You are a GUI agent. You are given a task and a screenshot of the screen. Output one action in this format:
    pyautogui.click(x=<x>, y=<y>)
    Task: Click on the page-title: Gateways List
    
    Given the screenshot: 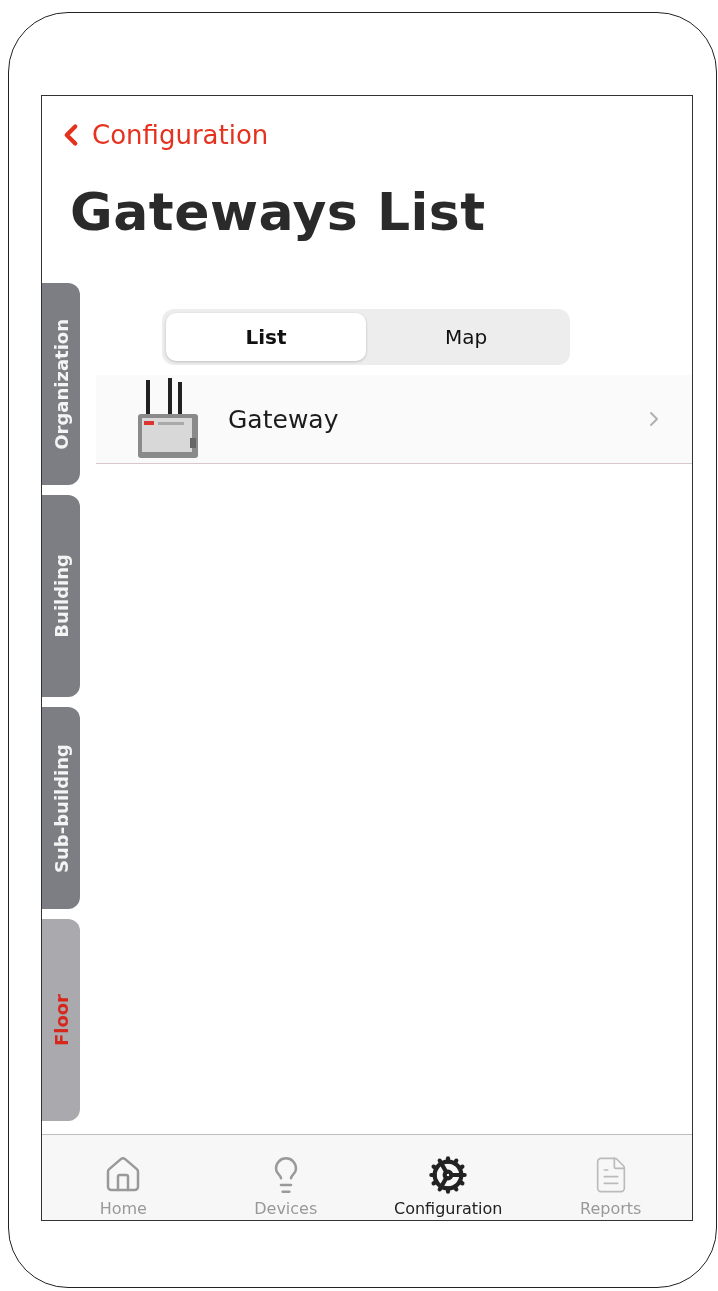 What is the action you would take?
    pyautogui.click(x=278, y=212)
    